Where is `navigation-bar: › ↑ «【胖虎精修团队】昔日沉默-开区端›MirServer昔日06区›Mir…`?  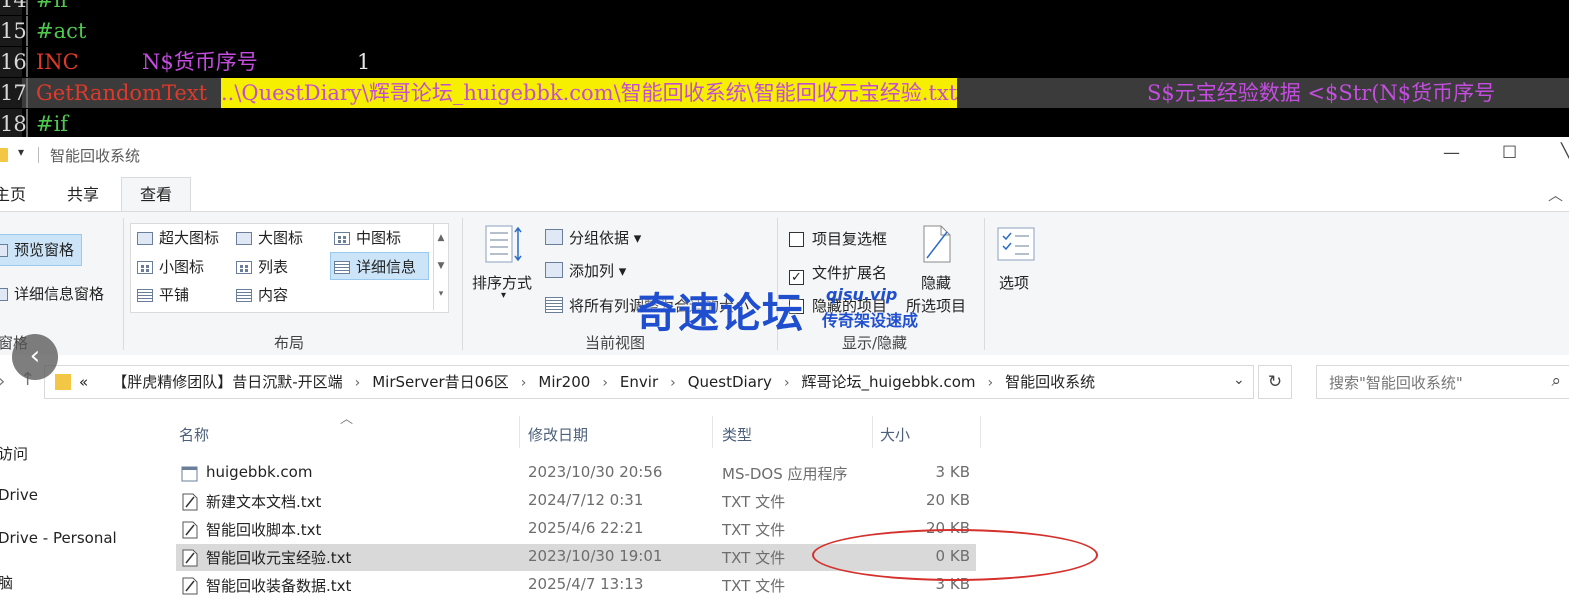
navigation-bar: › ↑ «【胖虎精修团队】昔日沉默-开区端›MirServer昔日06区›Mir… is located at coordinates (784, 384).